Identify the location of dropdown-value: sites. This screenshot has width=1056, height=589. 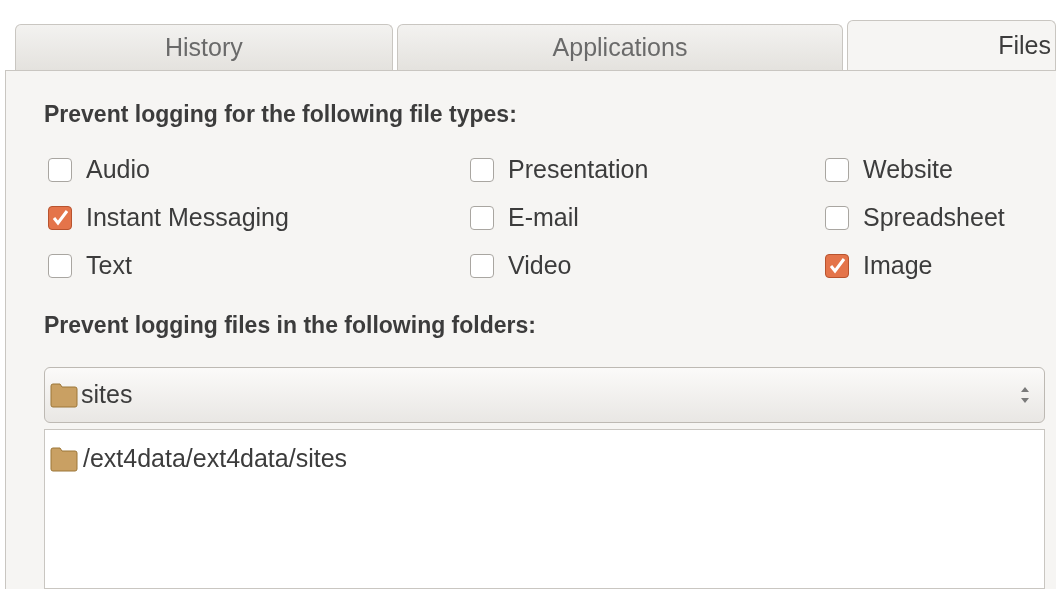
(107, 395).